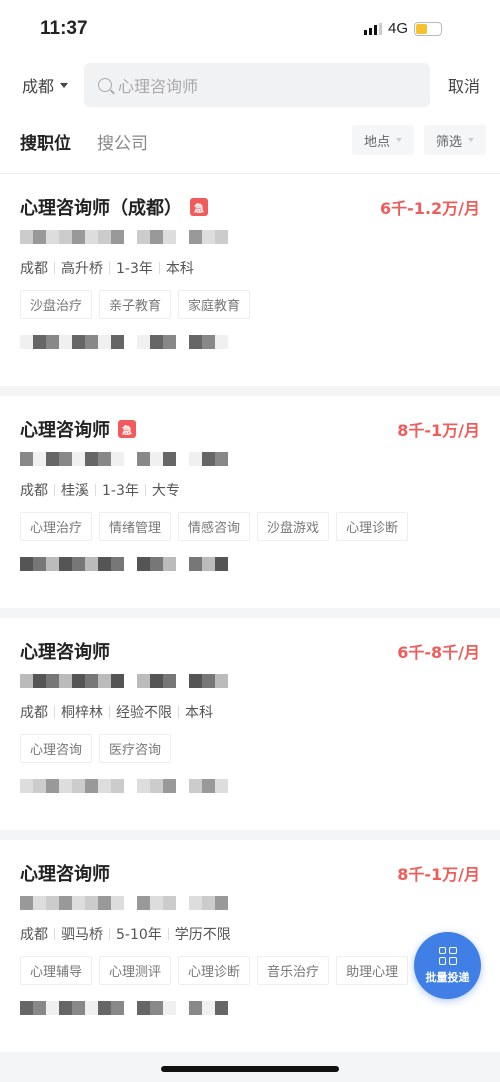 The height and width of the screenshot is (1082, 500). What do you see at coordinates (144, 713) in the screenshot?
I see `meta-item: 经验不限` at bounding box center [144, 713].